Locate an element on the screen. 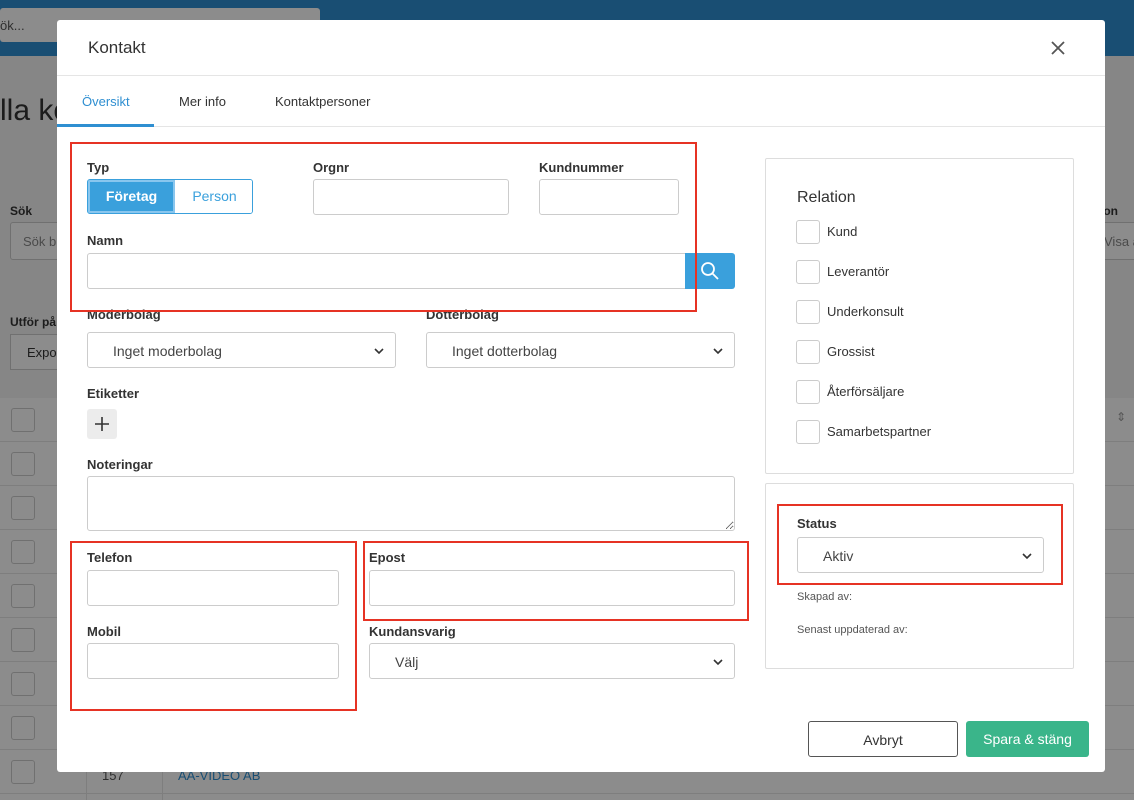 The width and height of the screenshot is (1134, 800). plus-icon is located at coordinates (102, 424).